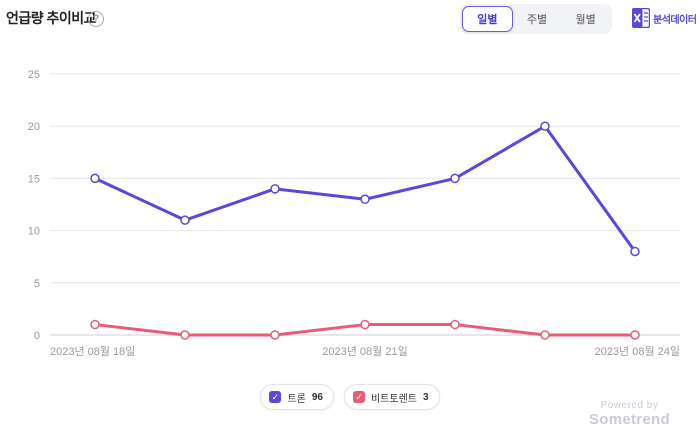  What do you see at coordinates (37, 336) in the screenshot?
I see `y-tick-label: 0` at bounding box center [37, 336].